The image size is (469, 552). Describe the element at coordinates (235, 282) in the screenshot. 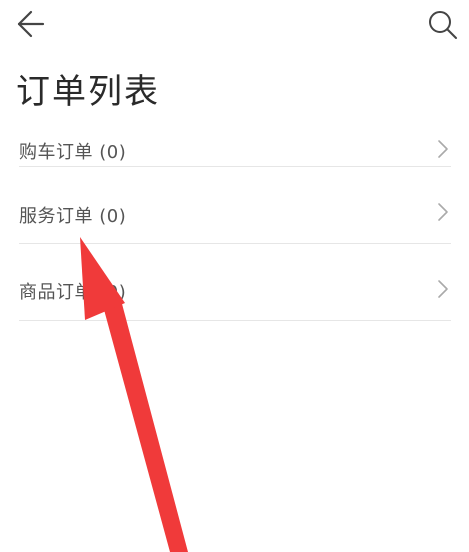

I see `list-item-product-orders: 商品订单 (0)` at that location.